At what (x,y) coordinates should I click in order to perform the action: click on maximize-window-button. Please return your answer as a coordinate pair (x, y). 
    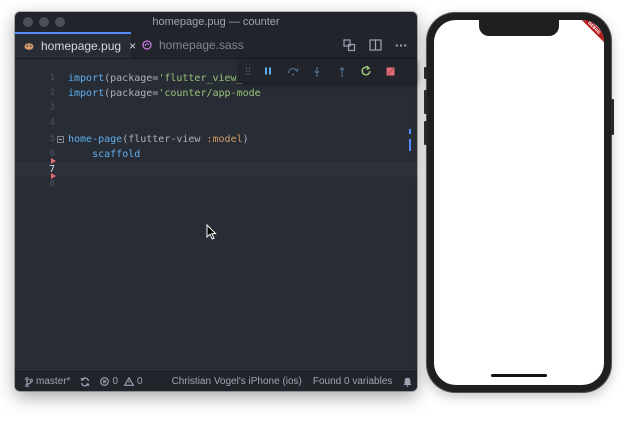
    Looking at the image, I should click on (60, 22).